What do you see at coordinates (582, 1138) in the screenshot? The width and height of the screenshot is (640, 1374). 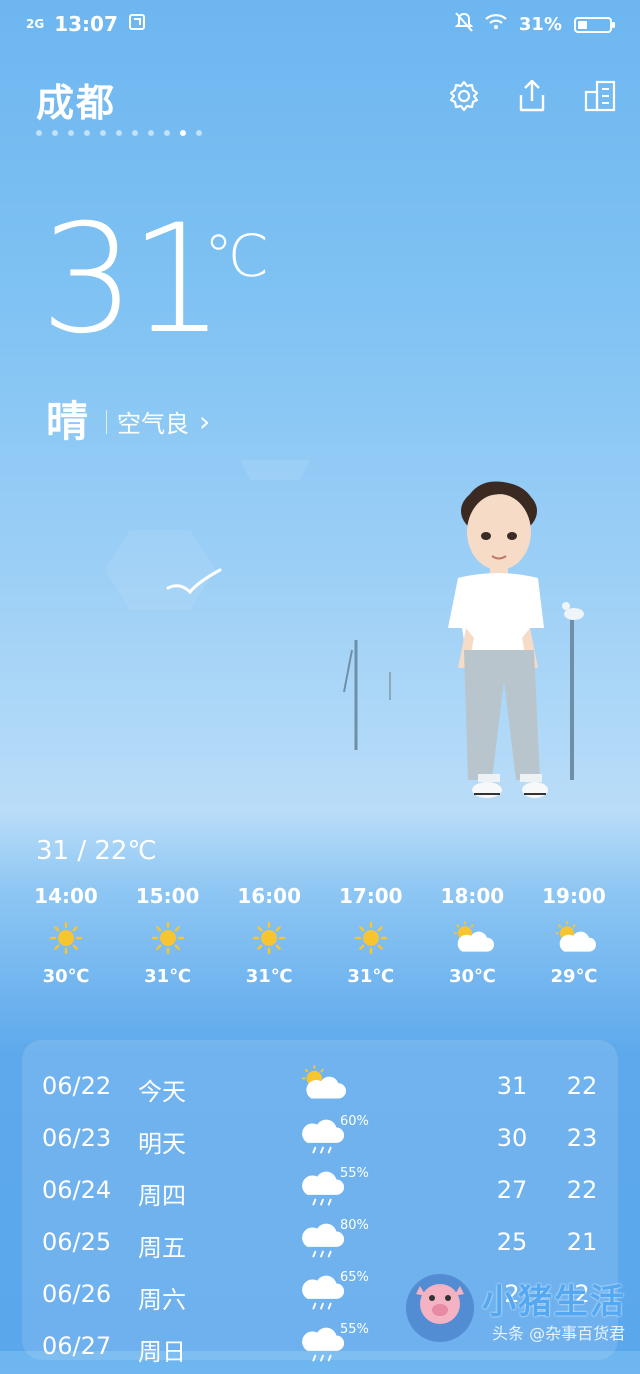 I see `forecast-low: 23` at bounding box center [582, 1138].